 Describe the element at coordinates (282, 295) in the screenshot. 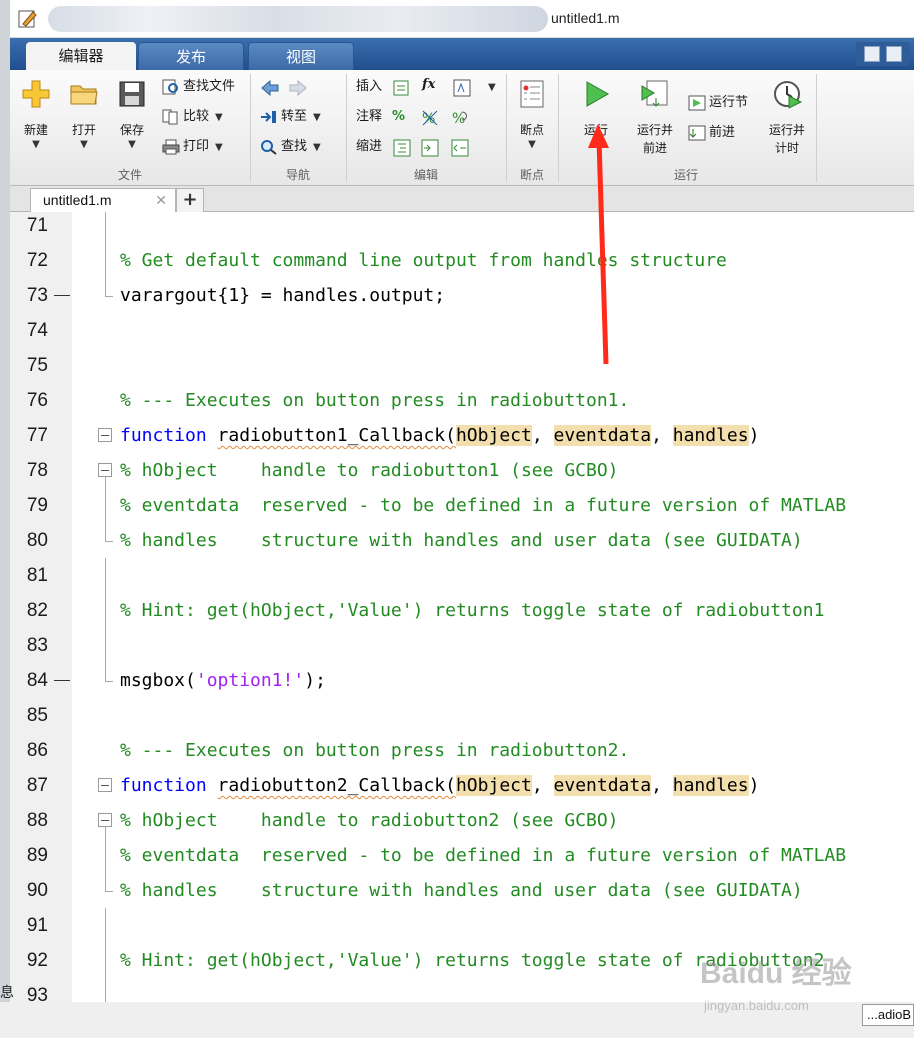

I see `code-text: varargout{1} = handles.output;` at that location.